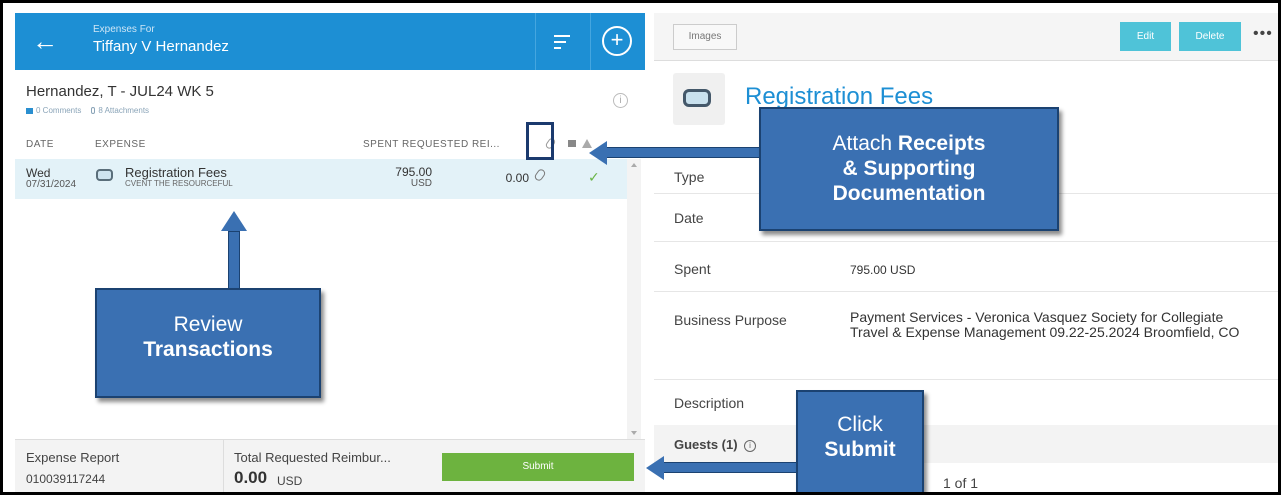  What do you see at coordinates (709, 403) in the screenshot?
I see `description-label: Description` at bounding box center [709, 403].